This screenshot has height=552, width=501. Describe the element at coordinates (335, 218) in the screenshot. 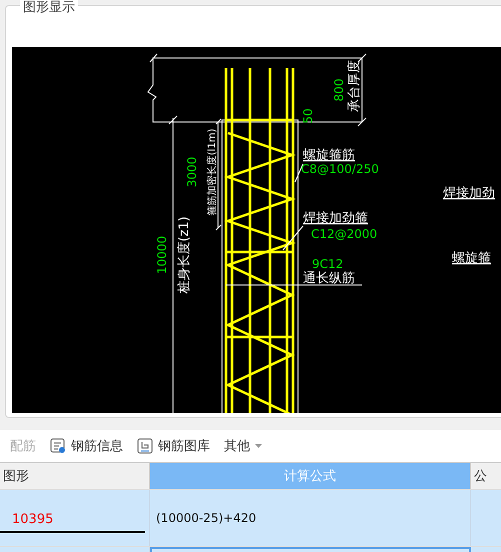

I see `drawing-label: 焊接加劲箍` at that location.